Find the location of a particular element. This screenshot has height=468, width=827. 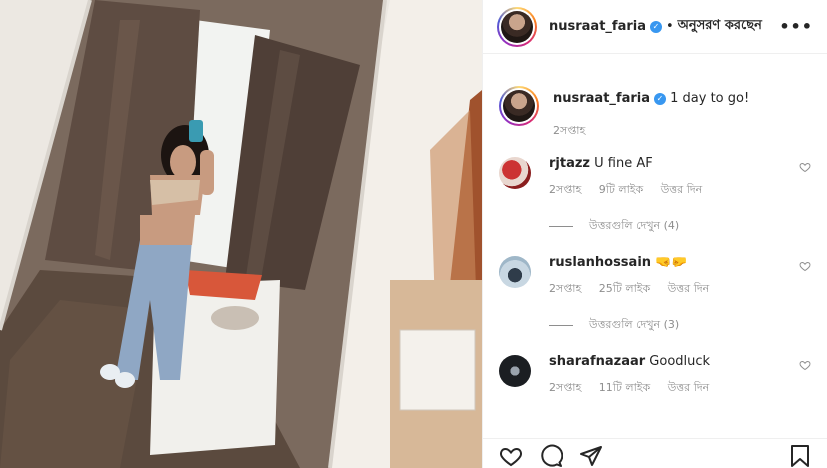

caption-text-line: nusraat_faria ✓ 1 day to go! is located at coordinates (682, 99).